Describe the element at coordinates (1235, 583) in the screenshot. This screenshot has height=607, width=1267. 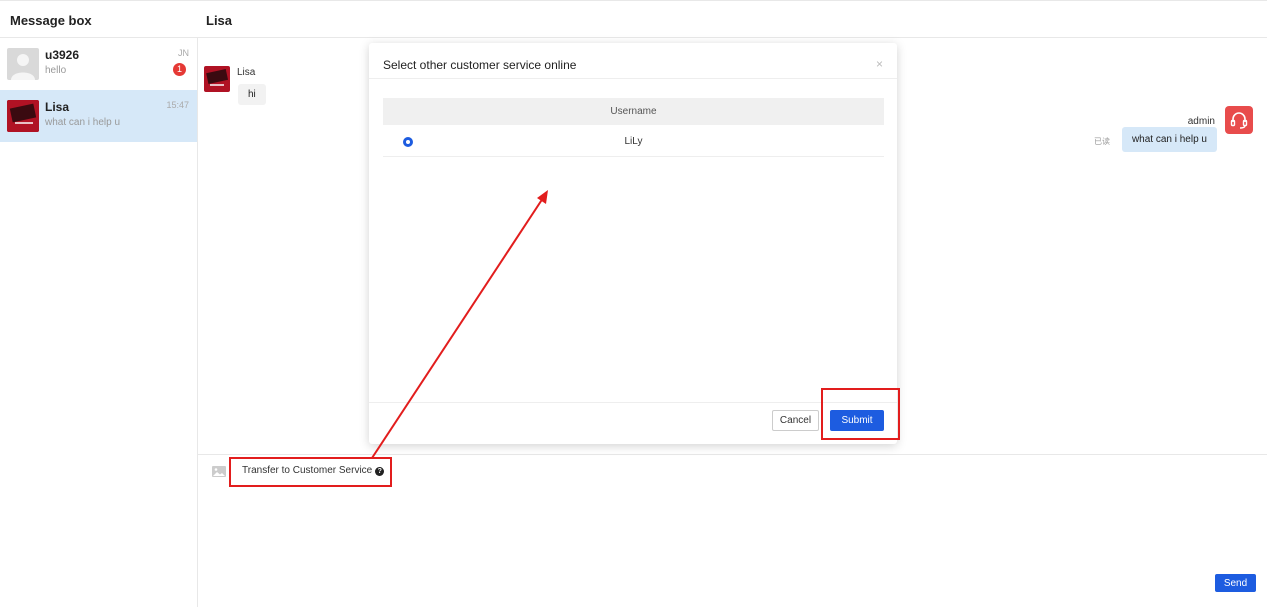
I see `send-button: Send` at that location.